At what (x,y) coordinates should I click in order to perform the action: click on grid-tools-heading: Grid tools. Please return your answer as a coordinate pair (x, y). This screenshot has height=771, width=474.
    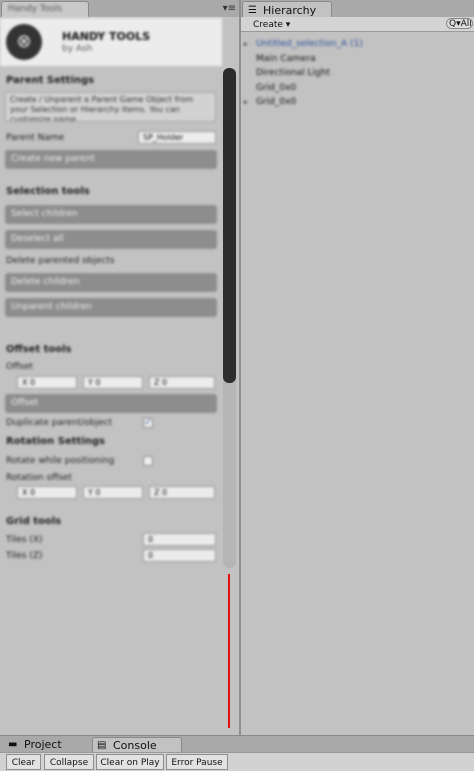
    Looking at the image, I should click on (34, 521).